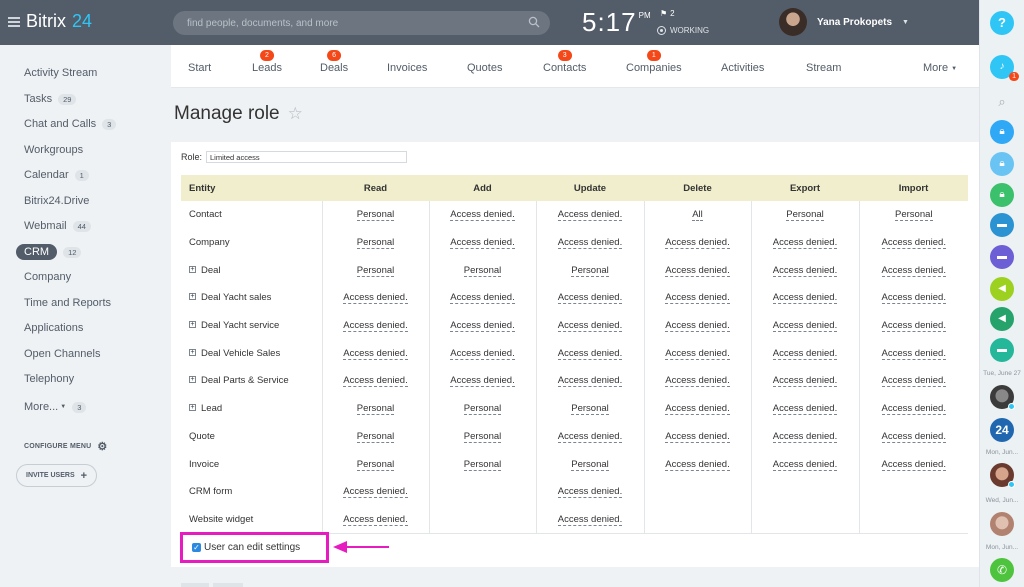 The width and height of the screenshot is (1024, 587). I want to click on user-menu: Yana Prokopets ▼, so click(844, 22).